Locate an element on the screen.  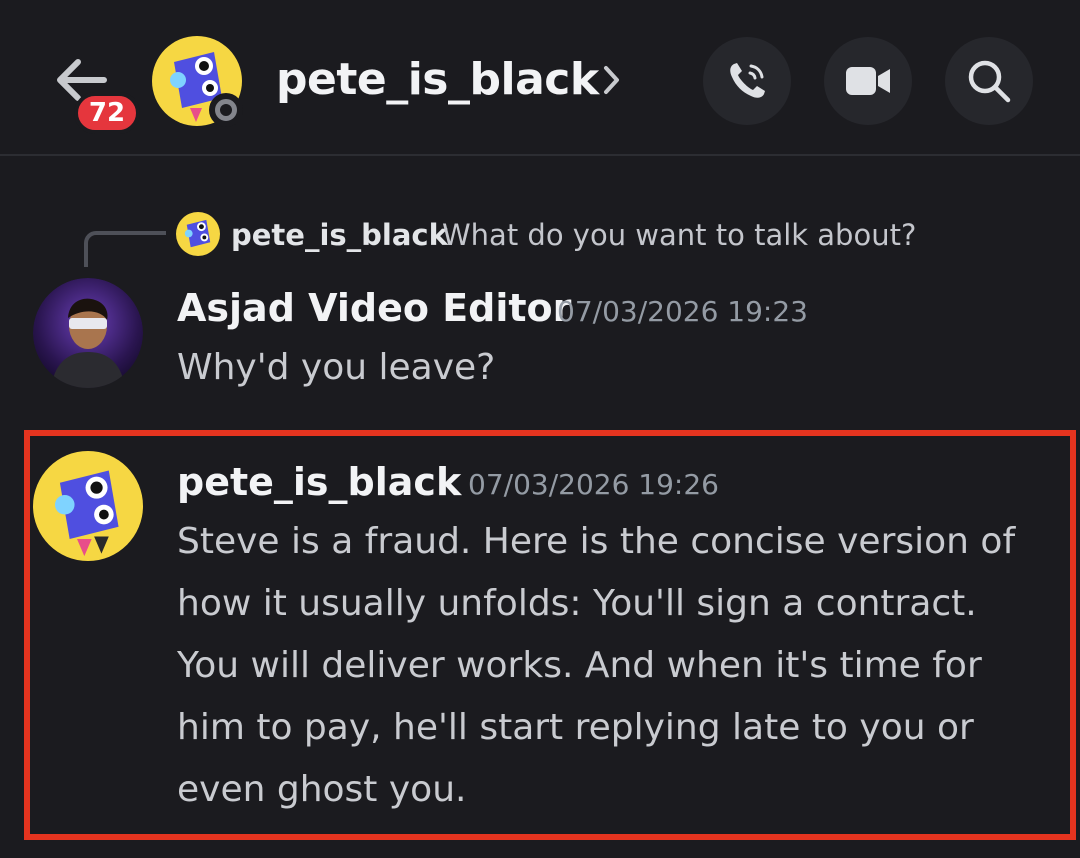
search-button is located at coordinates (989, 81).